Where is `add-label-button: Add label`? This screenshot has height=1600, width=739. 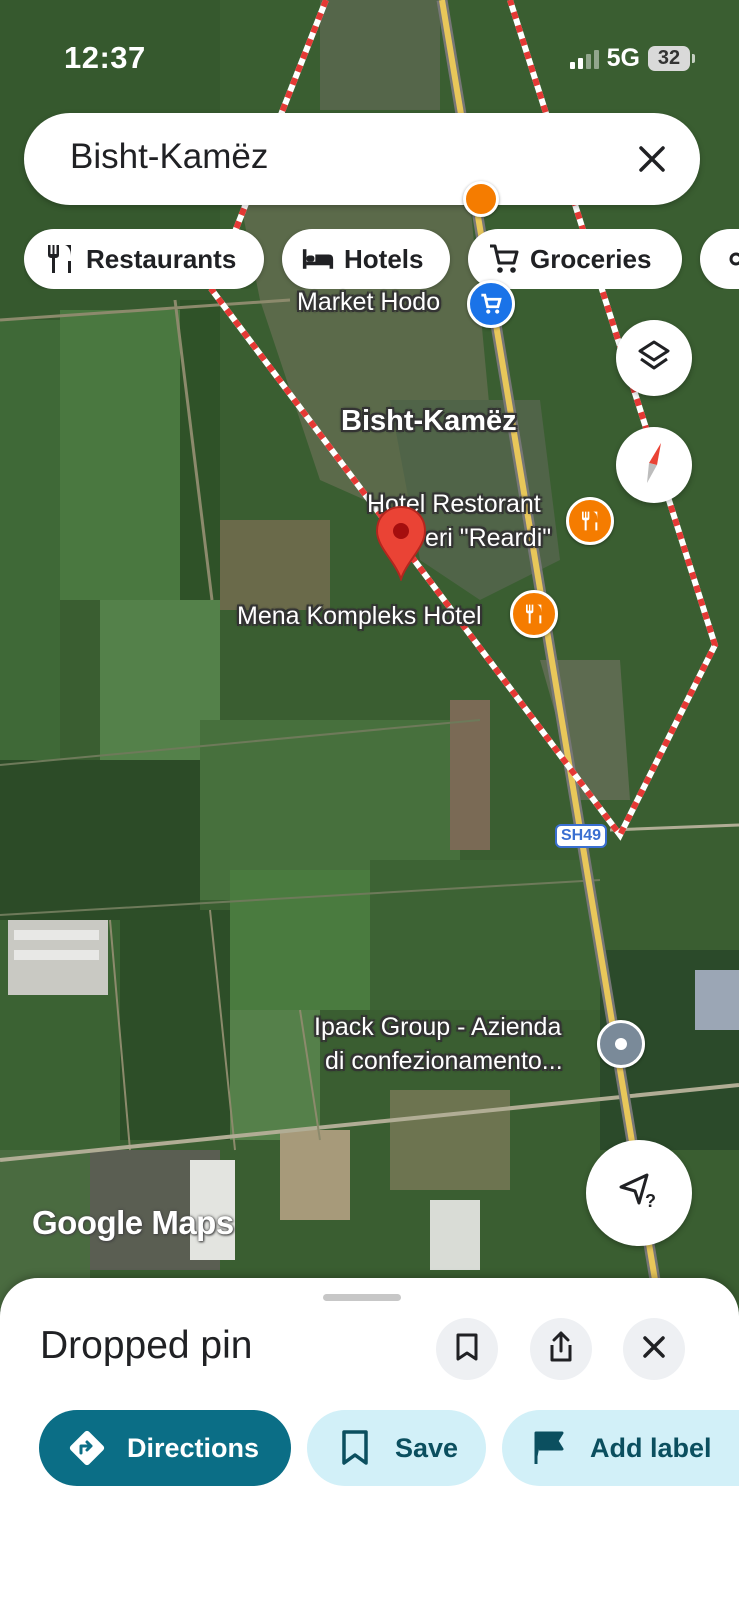 add-label-button: Add label is located at coordinates (620, 1448).